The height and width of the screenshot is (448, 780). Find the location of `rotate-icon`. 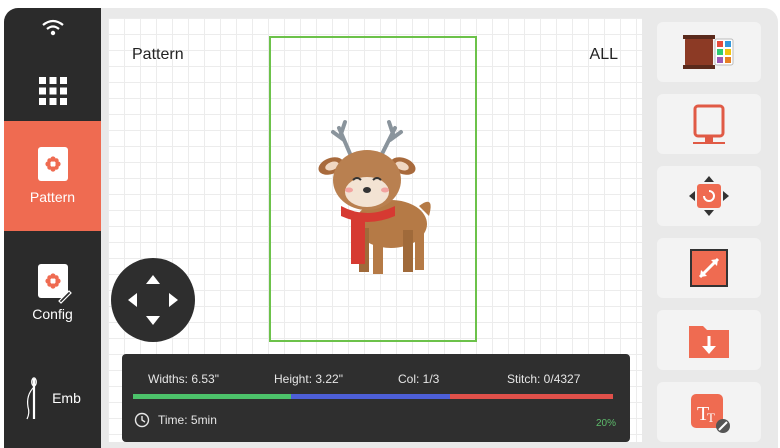

rotate-icon is located at coordinates (709, 196).